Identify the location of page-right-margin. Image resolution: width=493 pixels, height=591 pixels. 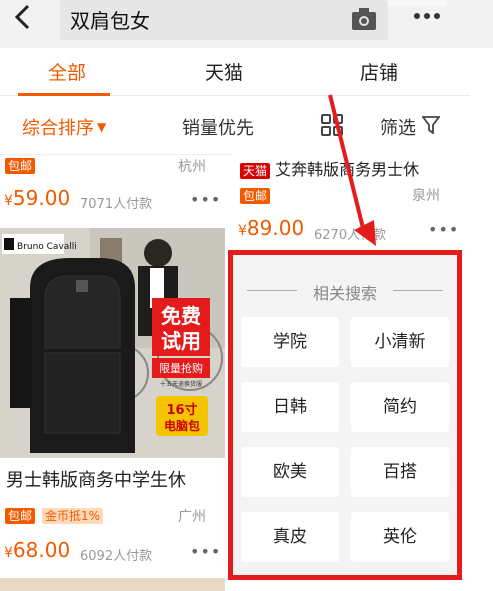
(481, 319).